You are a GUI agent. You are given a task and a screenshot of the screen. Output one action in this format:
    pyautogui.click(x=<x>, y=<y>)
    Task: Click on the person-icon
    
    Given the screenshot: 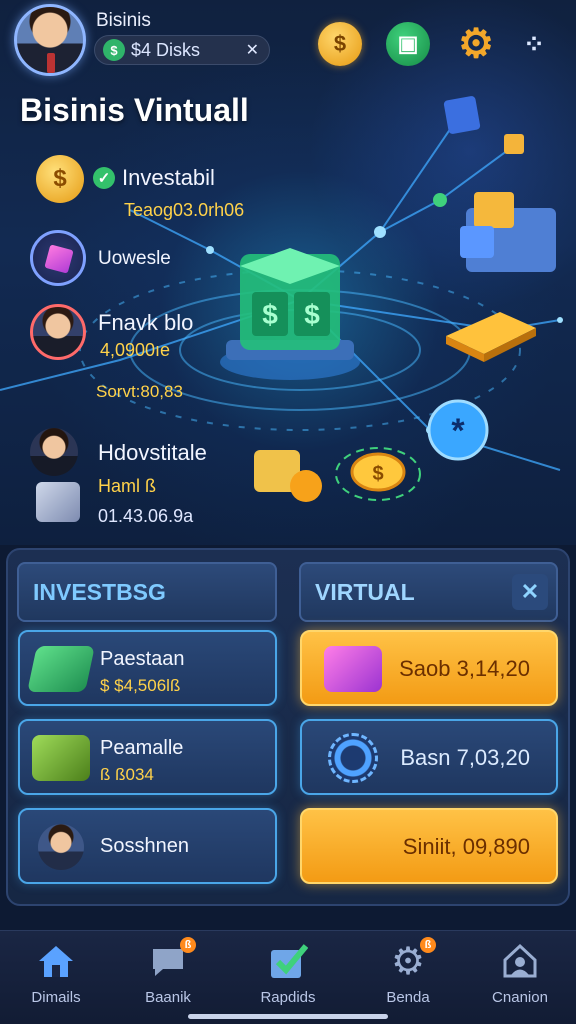 What is the action you would take?
    pyautogui.click(x=61, y=847)
    